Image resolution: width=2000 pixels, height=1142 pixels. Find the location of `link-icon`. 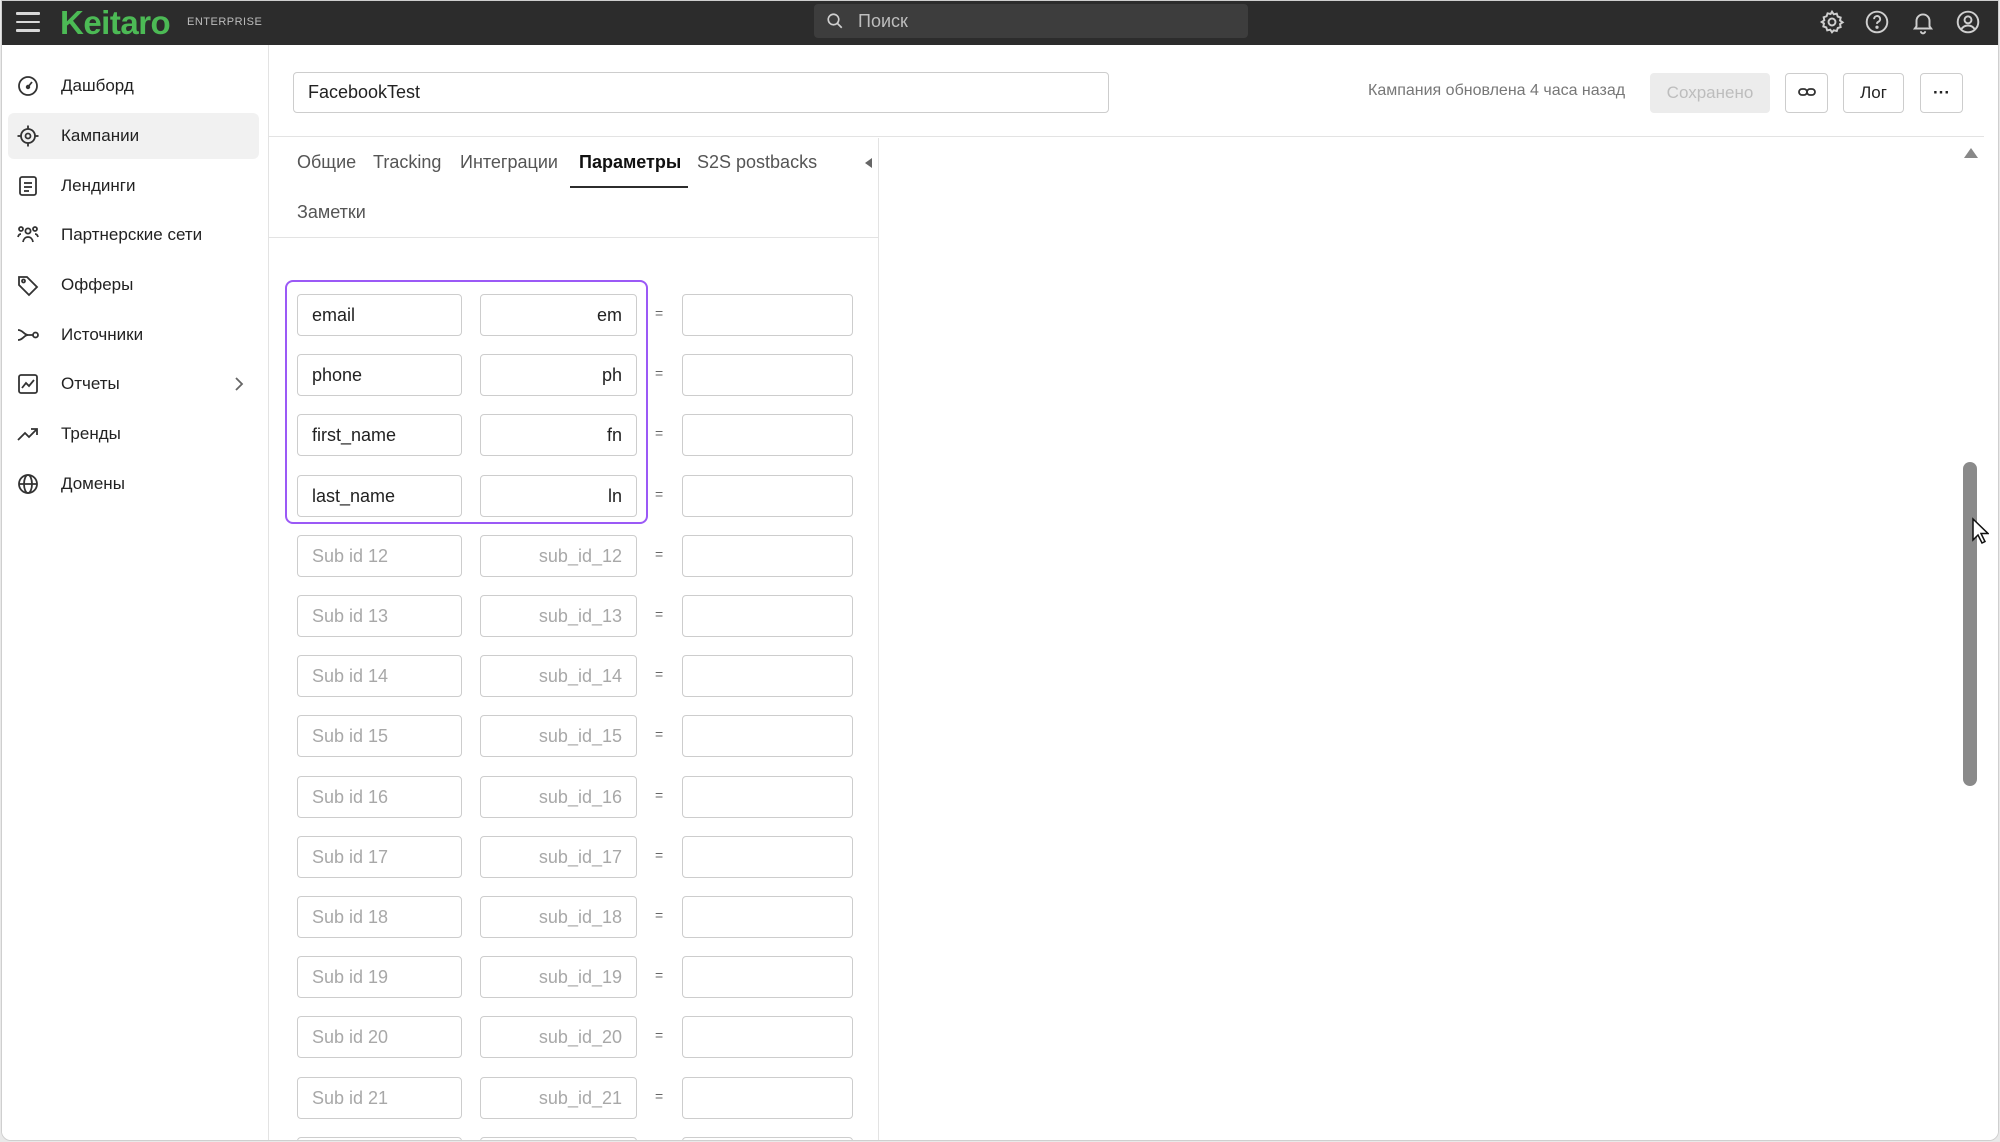

link-icon is located at coordinates (1806, 92).